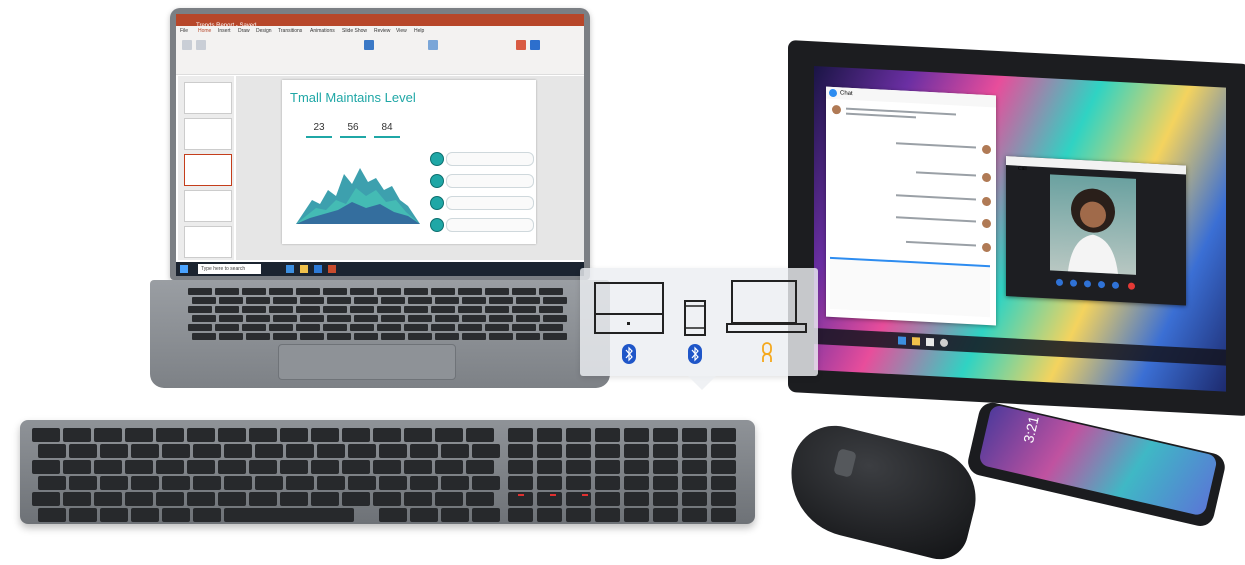 This screenshot has width=1245, height=565. What do you see at coordinates (367, 362) in the screenshot?
I see `laptop-touchpad` at bounding box center [367, 362].